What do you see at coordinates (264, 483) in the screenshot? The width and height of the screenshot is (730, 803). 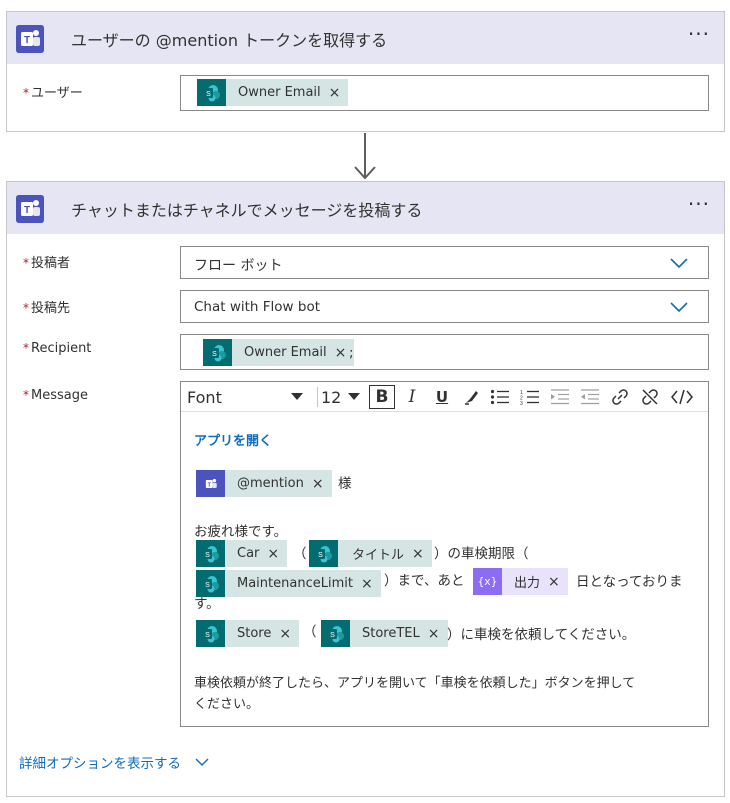 I see `mention-token: T @mention ×` at bounding box center [264, 483].